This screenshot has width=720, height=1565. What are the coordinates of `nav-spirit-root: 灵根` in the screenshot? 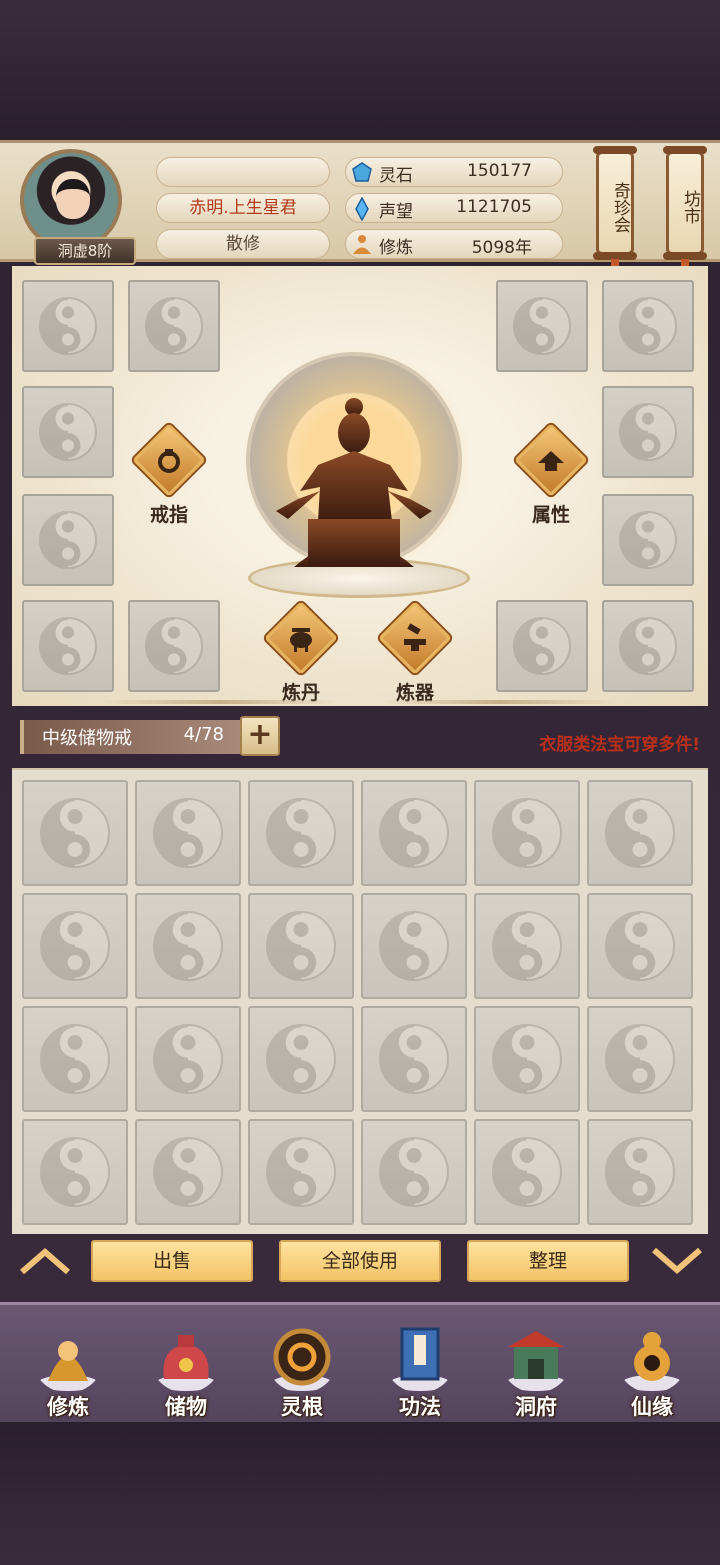 It's located at (302, 1373).